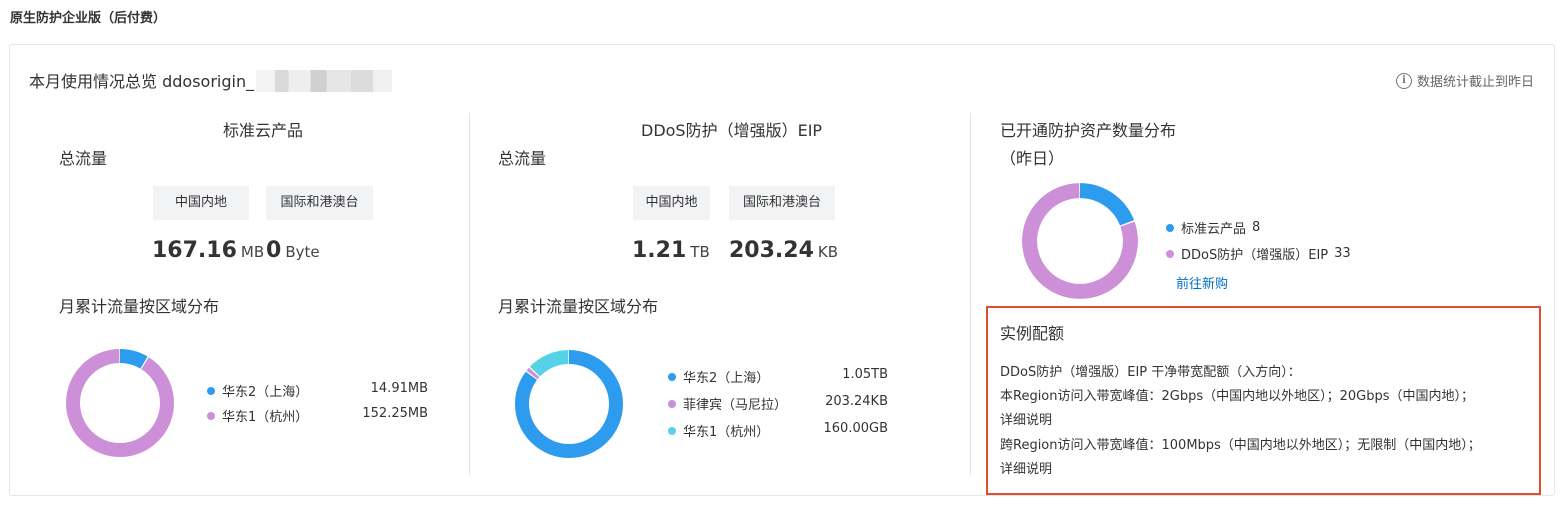  What do you see at coordinates (732, 130) in the screenshot?
I see `col-ddos-eip-header: DDoS防护（增强版）EIP` at bounding box center [732, 130].